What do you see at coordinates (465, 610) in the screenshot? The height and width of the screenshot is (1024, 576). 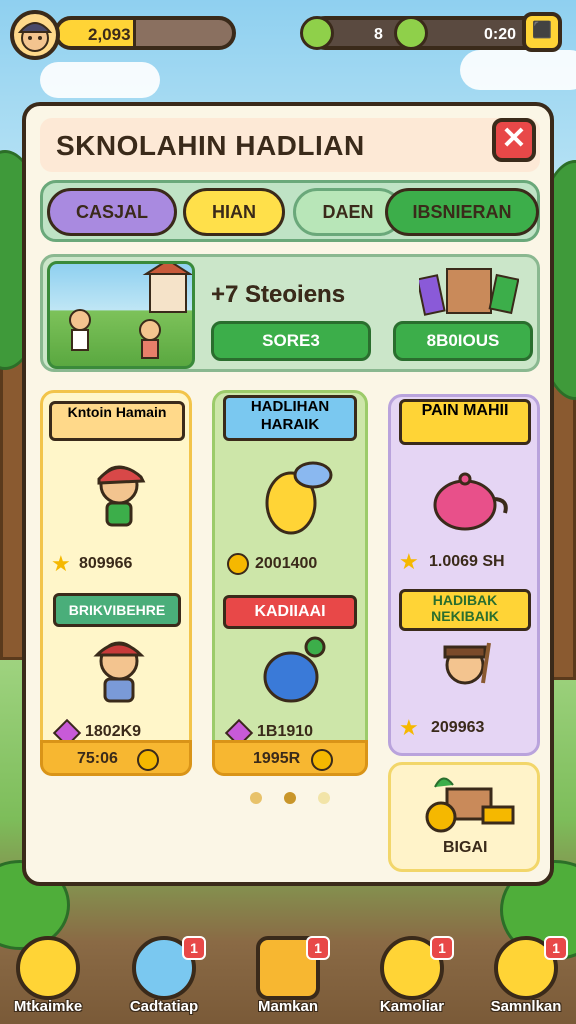 I see `card-ribbon: HADIBAK NEKIBAIK` at bounding box center [465, 610].